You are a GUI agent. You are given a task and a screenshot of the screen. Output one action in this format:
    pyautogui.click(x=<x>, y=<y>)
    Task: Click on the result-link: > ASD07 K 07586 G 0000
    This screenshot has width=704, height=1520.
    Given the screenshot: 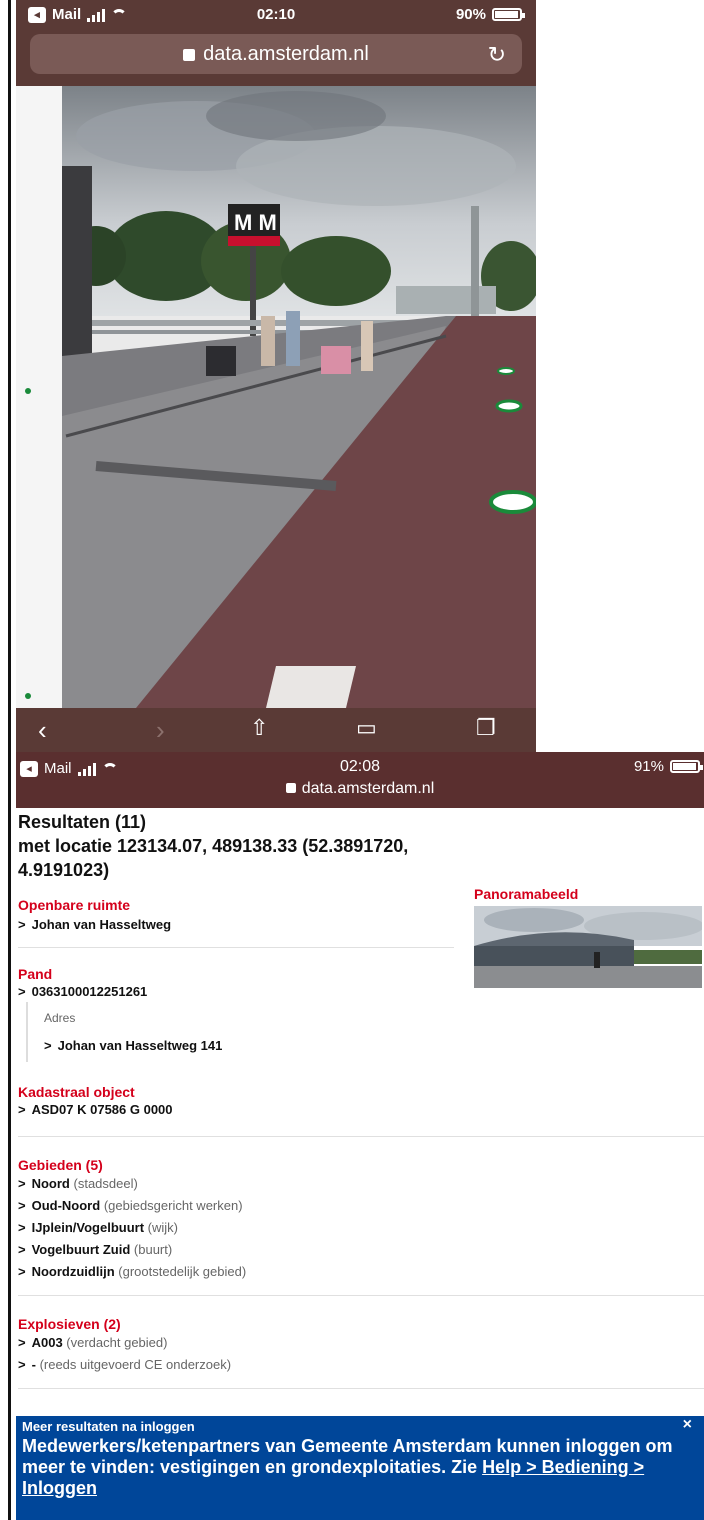 What is the action you would take?
    pyautogui.click(x=361, y=1110)
    